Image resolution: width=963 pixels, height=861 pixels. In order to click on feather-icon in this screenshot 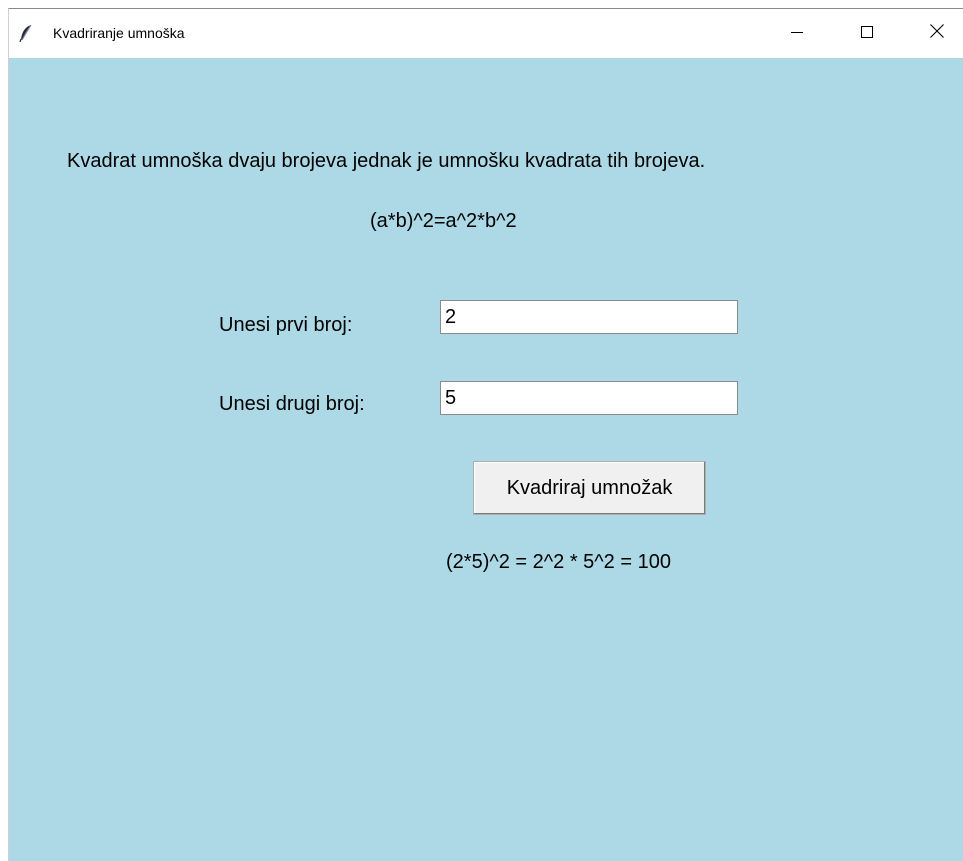, I will do `click(26, 33)`.